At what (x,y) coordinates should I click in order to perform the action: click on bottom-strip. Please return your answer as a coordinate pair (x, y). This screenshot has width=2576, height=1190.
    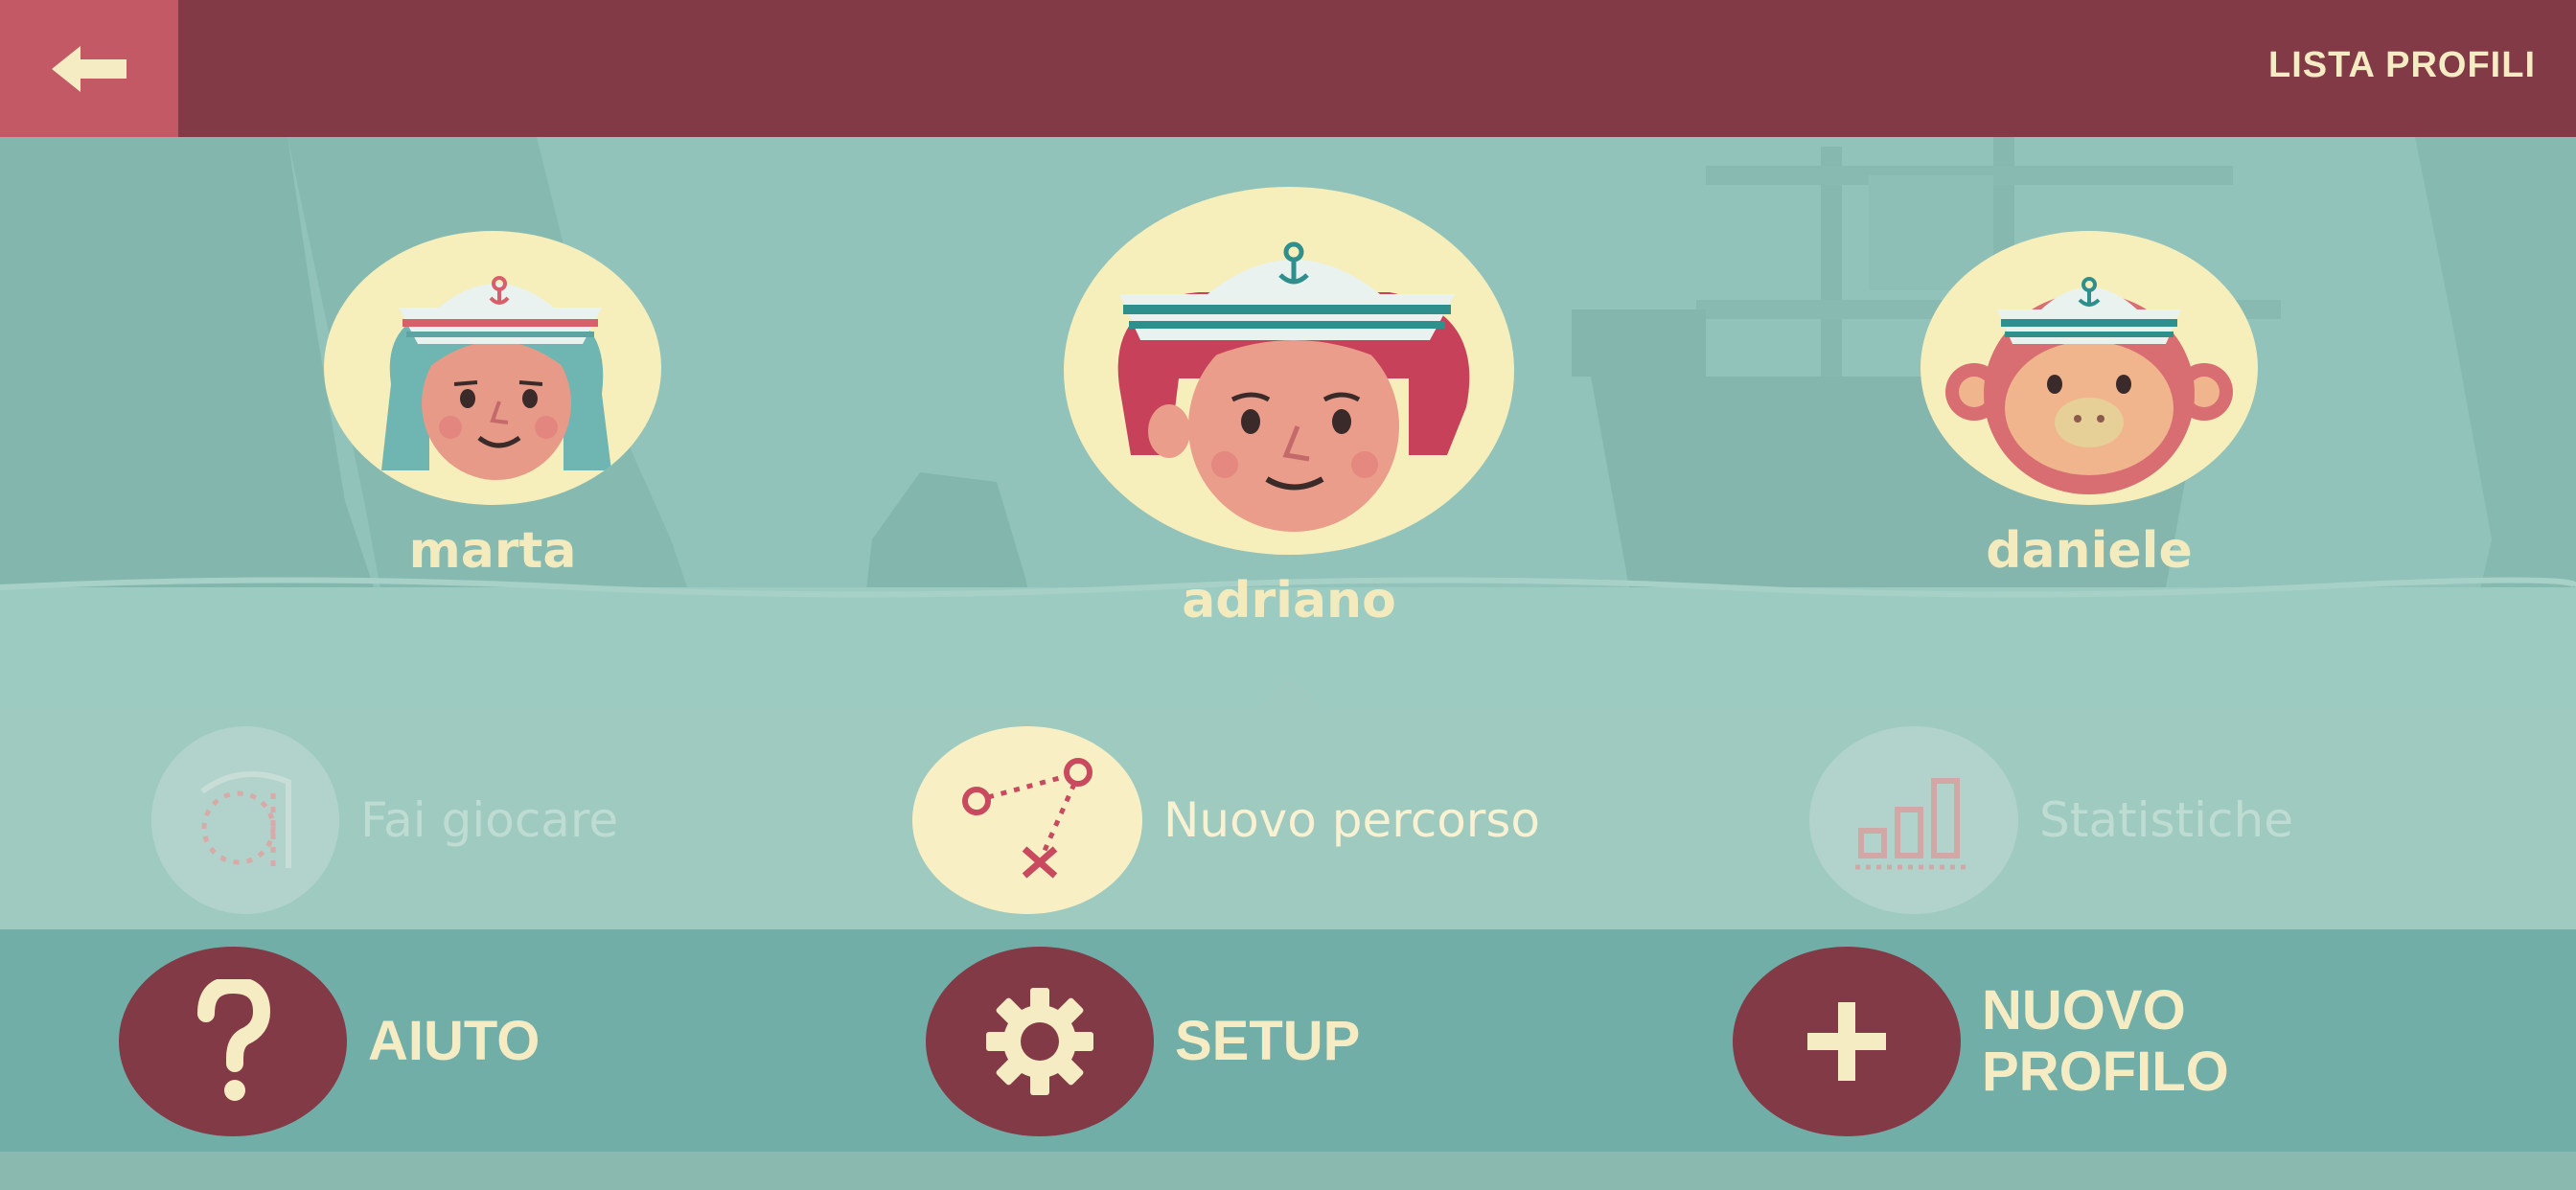
    Looking at the image, I should click on (1288, 1171).